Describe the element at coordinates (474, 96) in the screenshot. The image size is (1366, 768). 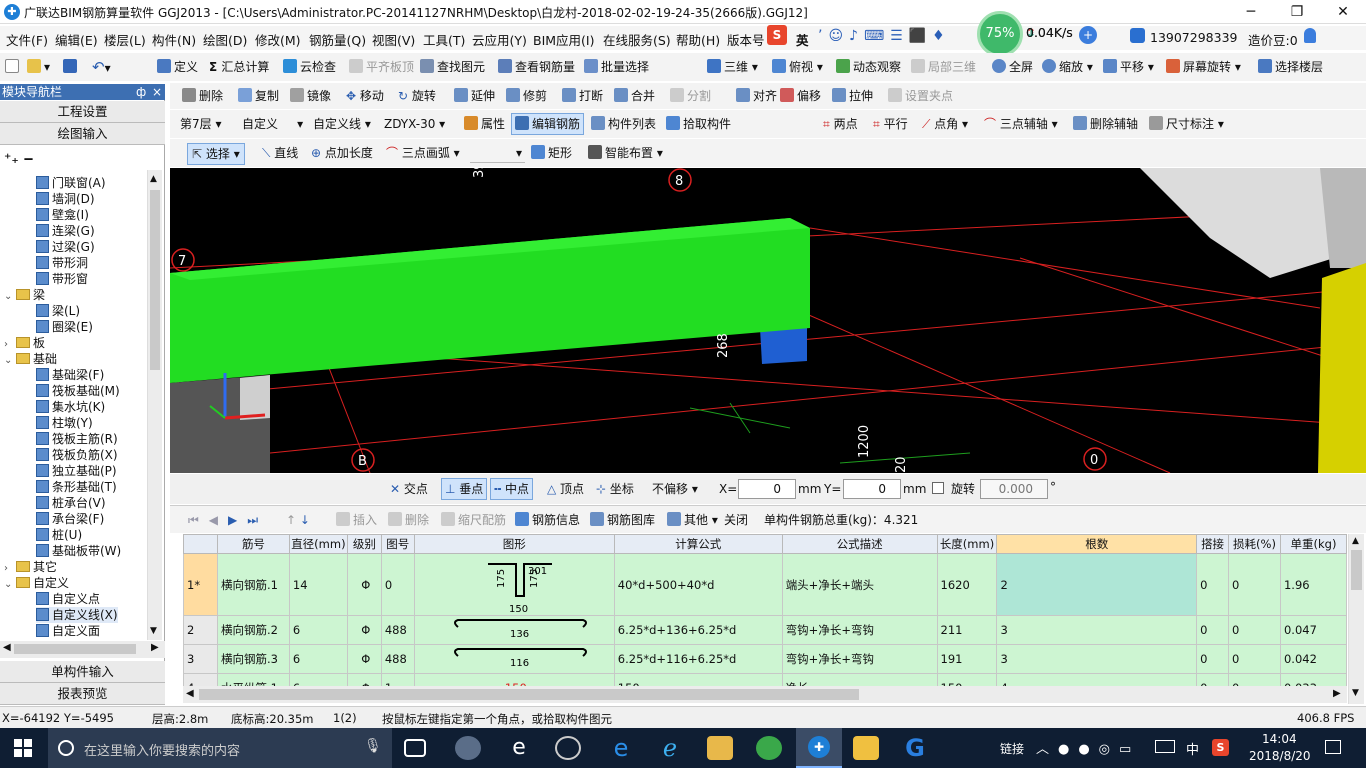
I see `extend-button: 延伸` at that location.